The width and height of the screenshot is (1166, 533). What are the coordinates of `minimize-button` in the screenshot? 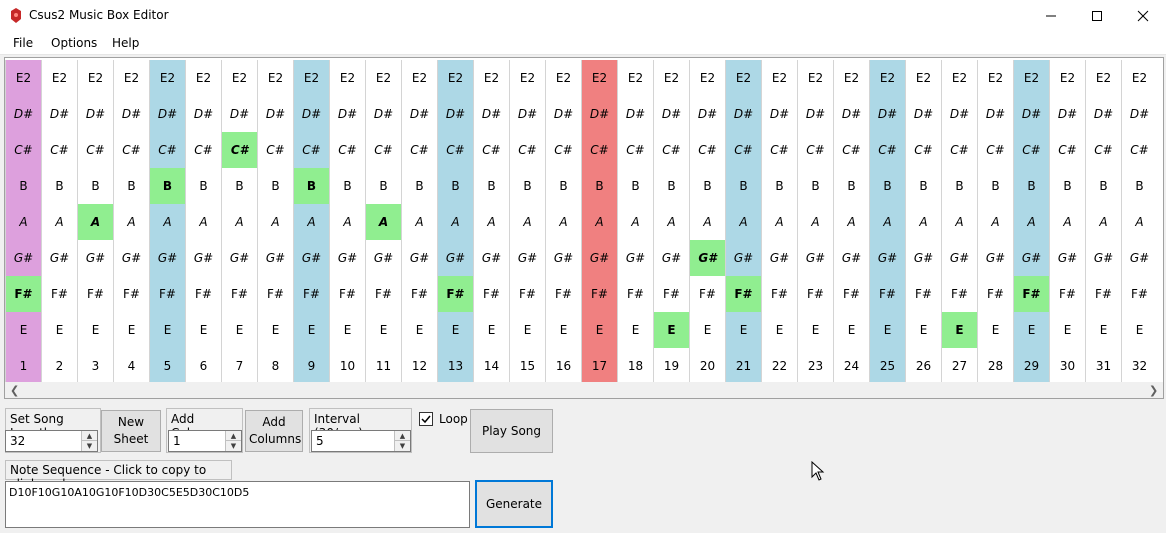 It's located at (1051, 15).